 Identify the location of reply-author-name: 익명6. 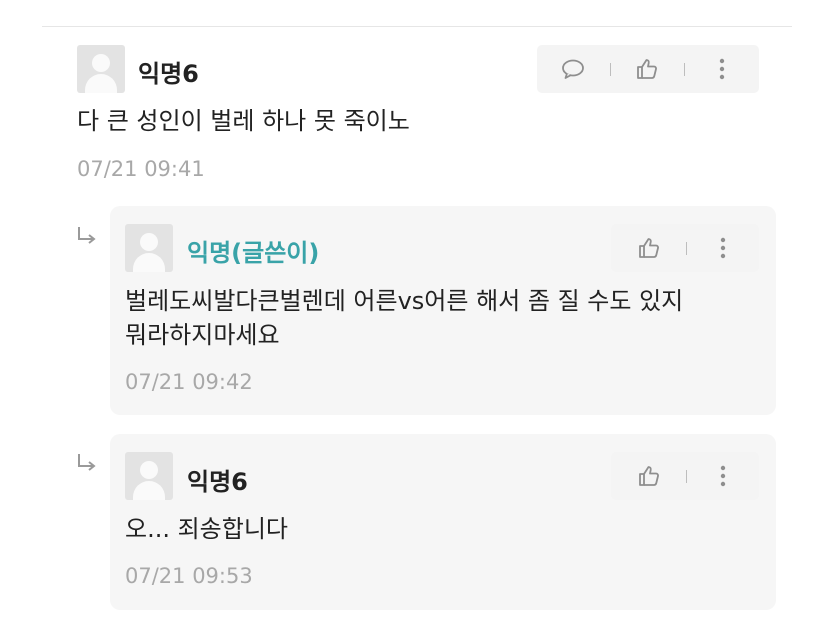
(217, 479).